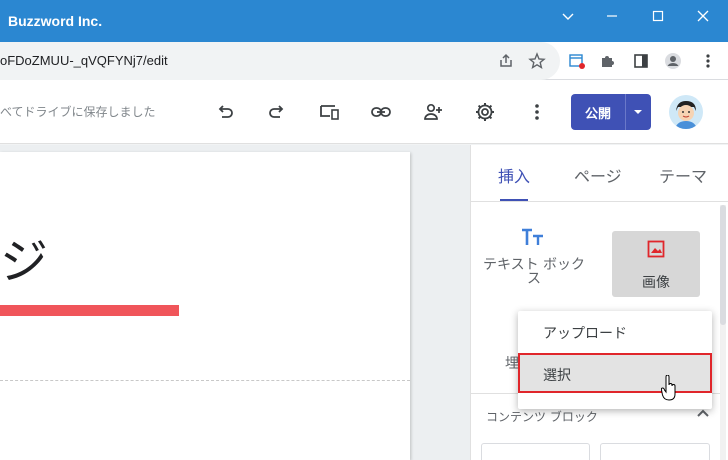 Image resolution: width=728 pixels, height=460 pixels. What do you see at coordinates (533, 238) in the screenshot?
I see `text-box-icon` at bounding box center [533, 238].